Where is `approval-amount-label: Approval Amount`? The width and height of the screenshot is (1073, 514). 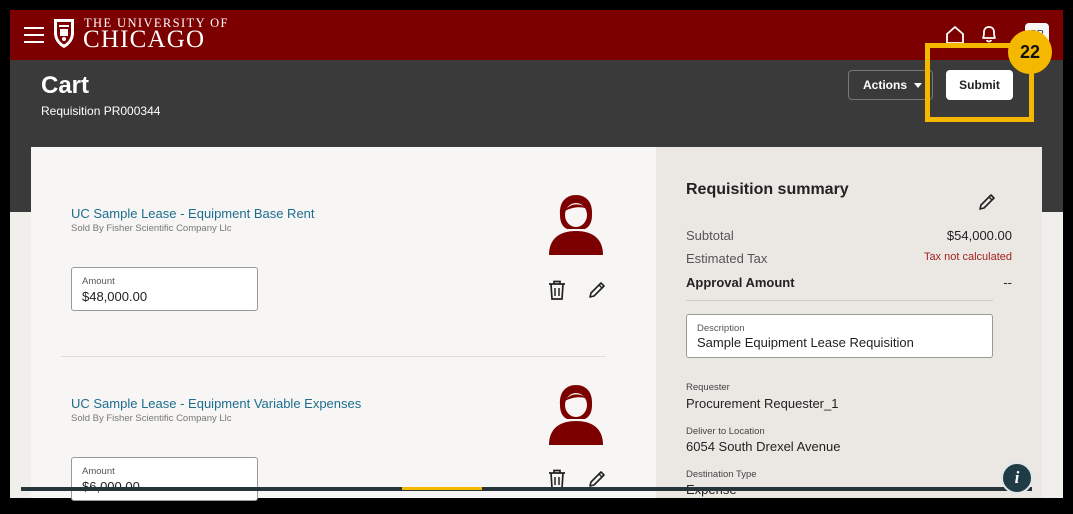
approval-amount-label: Approval Amount is located at coordinates (740, 282).